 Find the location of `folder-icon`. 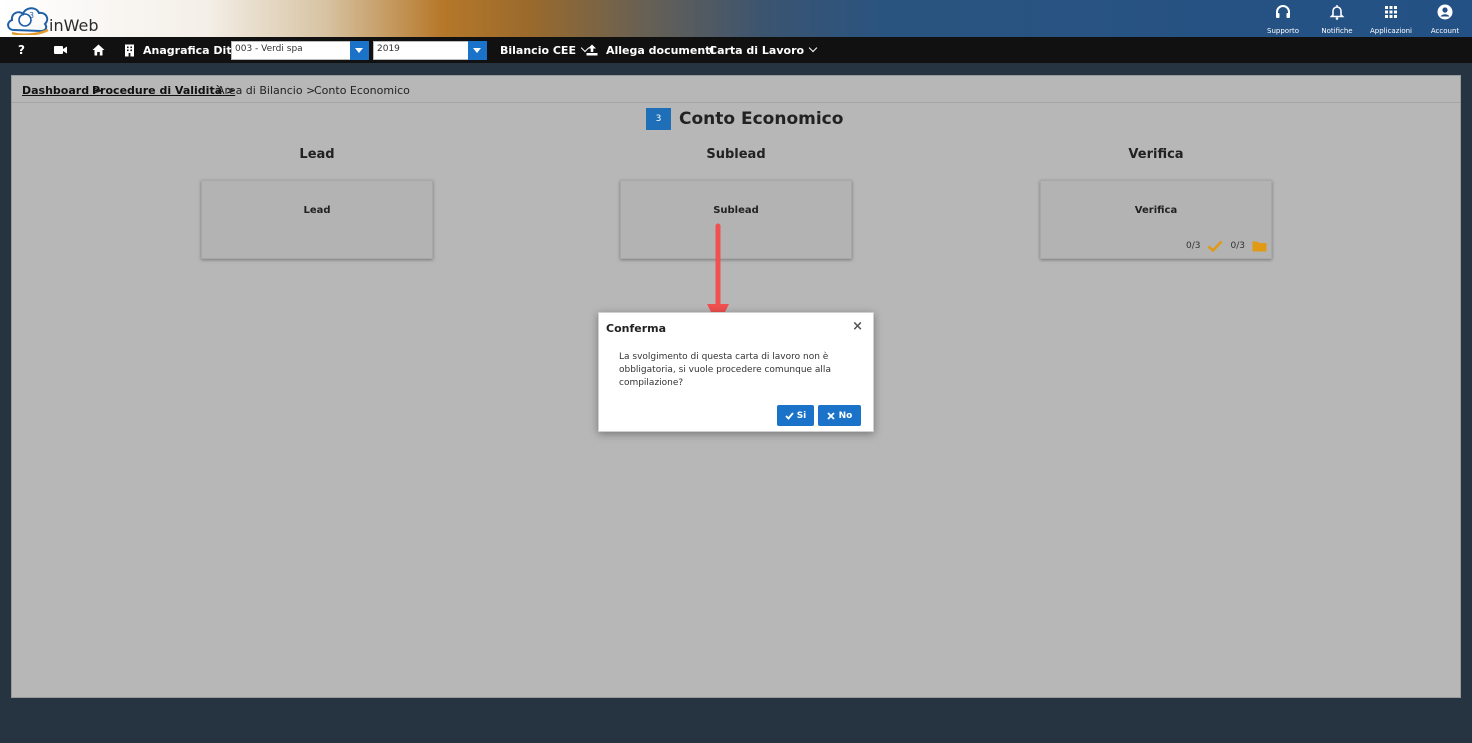

folder-icon is located at coordinates (1259, 246).